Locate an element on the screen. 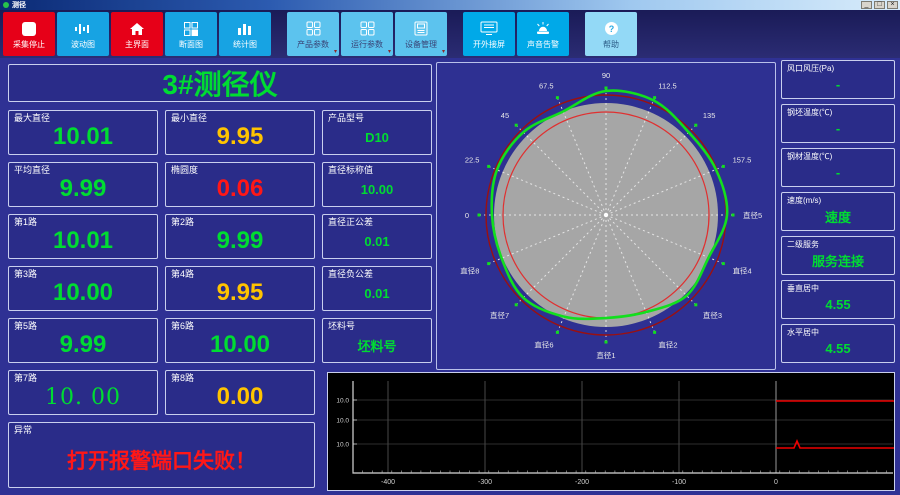  metric-value: 打开报警端口失败！ is located at coordinates (161, 461).